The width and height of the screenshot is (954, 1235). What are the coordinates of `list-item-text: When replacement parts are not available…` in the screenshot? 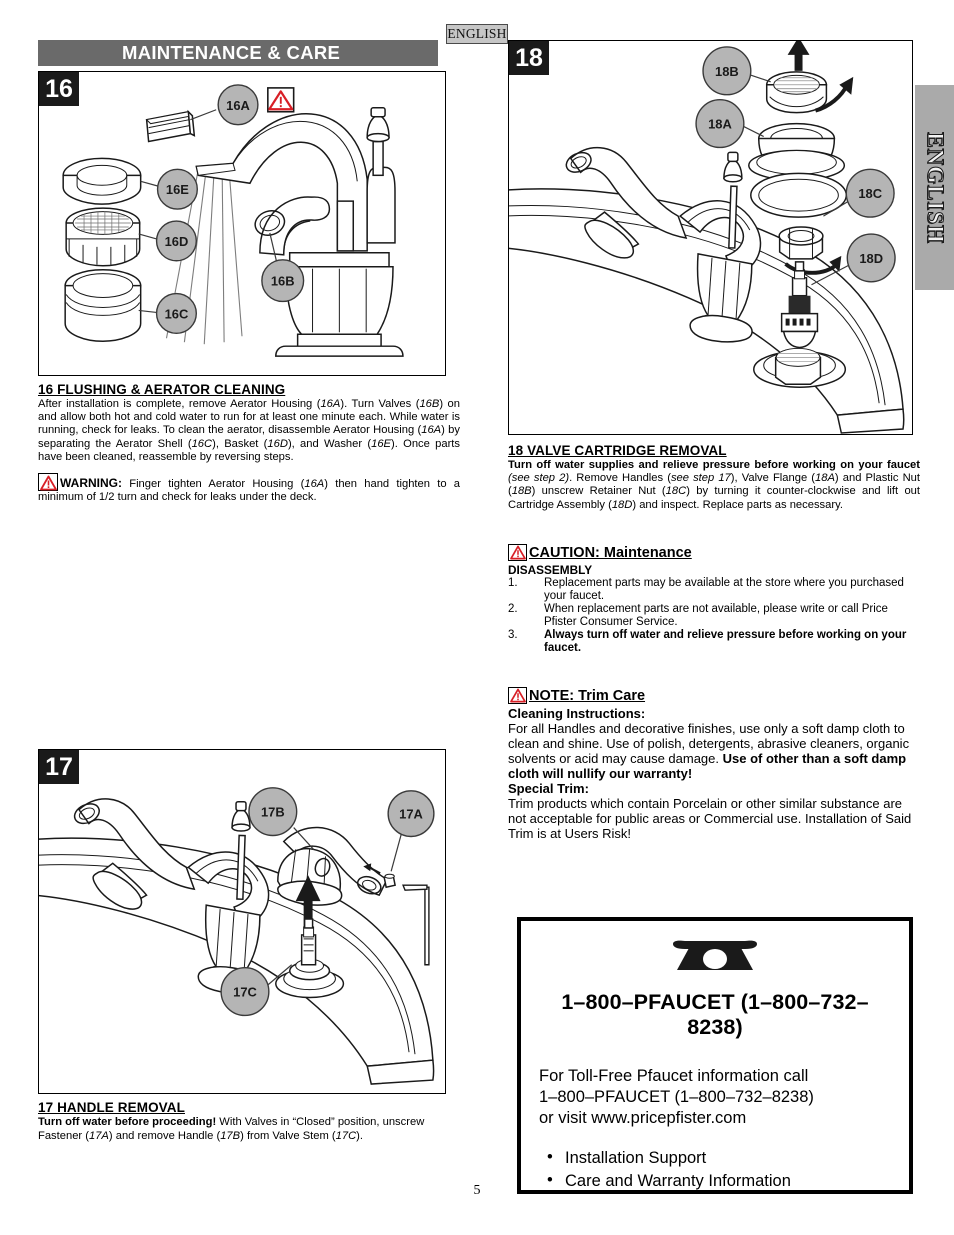 It's located at (716, 615).